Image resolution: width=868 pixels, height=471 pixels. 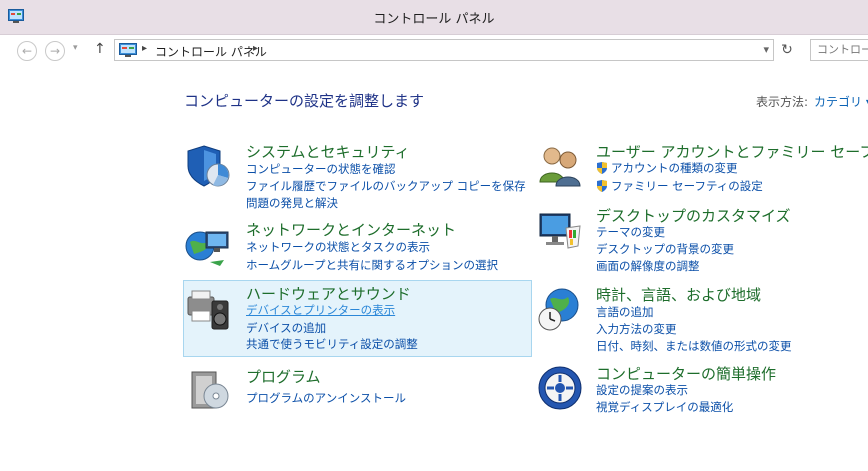 I want to click on back-button: ←, so click(x=27, y=51).